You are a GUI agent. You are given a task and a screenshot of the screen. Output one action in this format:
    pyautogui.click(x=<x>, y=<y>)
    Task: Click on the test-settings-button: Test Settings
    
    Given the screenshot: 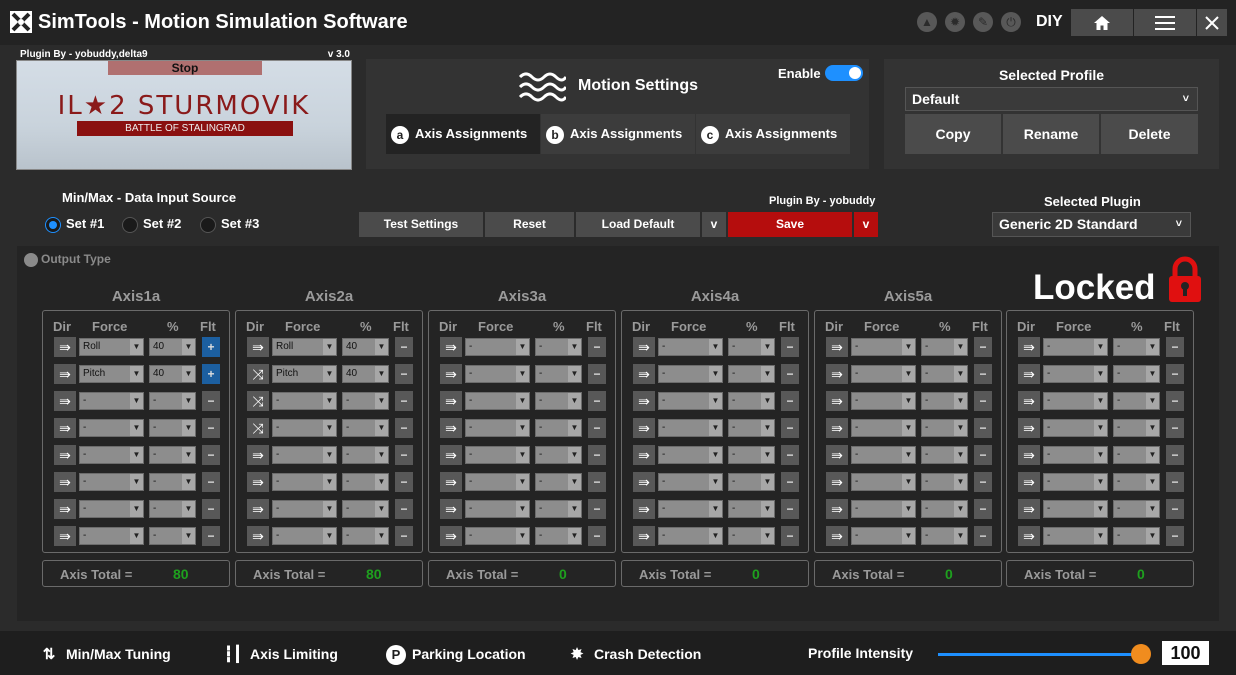 What is the action you would take?
    pyautogui.click(x=421, y=224)
    